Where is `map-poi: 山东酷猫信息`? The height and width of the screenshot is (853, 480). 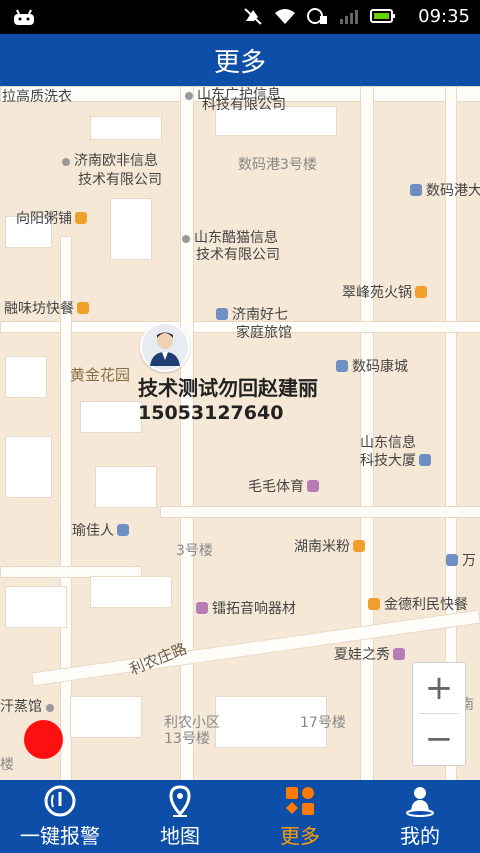 map-poi: 山东酷猫信息 is located at coordinates (230, 238).